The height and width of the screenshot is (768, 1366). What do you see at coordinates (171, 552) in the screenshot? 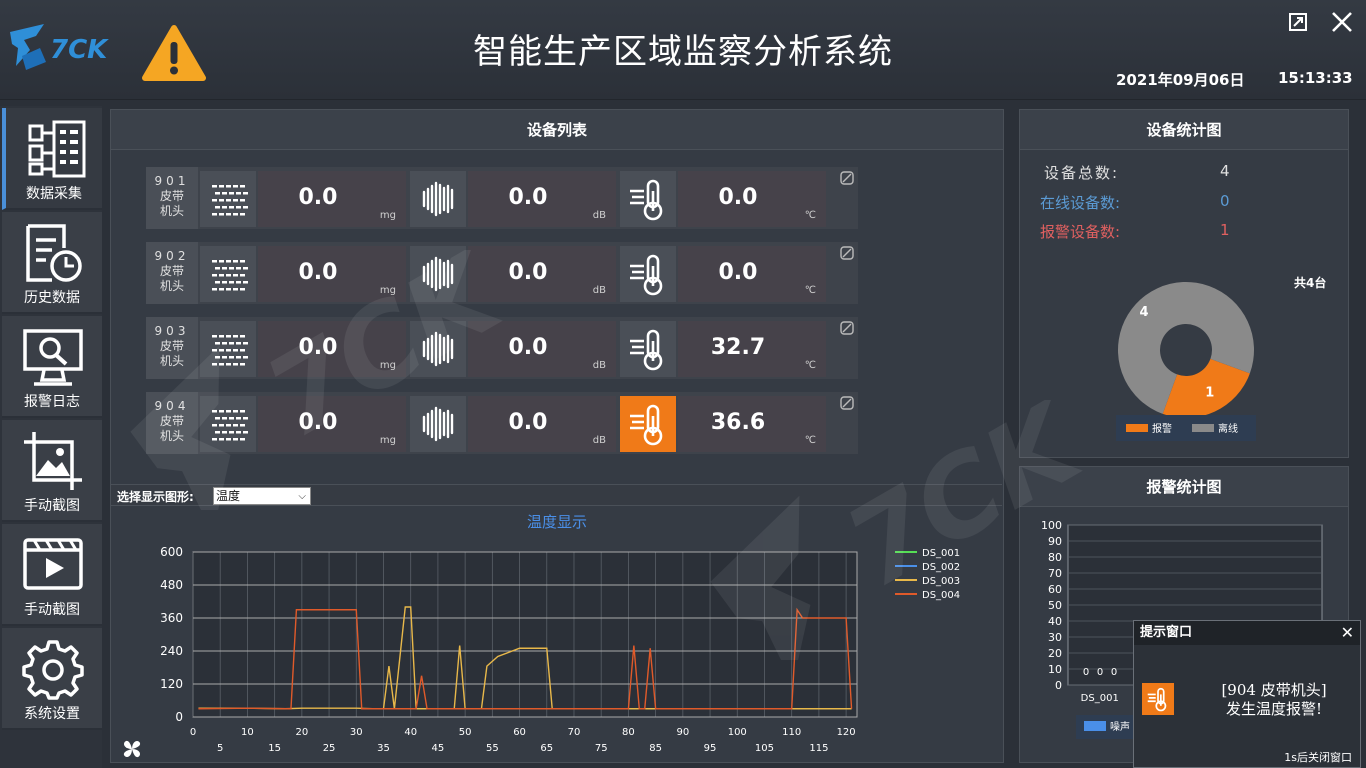
I see `y-tick-label: 600` at bounding box center [171, 552].